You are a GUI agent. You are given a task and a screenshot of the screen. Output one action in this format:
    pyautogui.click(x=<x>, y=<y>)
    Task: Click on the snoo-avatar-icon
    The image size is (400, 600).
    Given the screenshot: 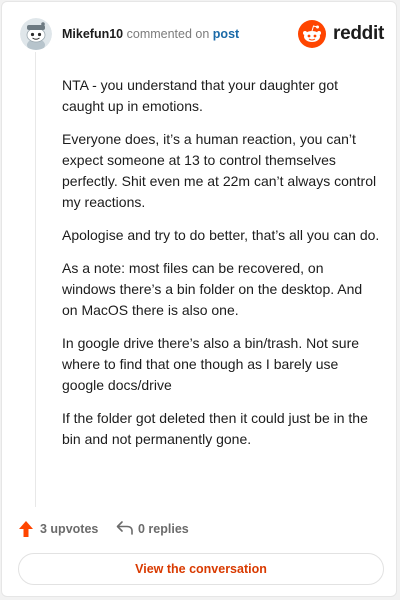 What is the action you would take?
    pyautogui.click(x=36, y=34)
    